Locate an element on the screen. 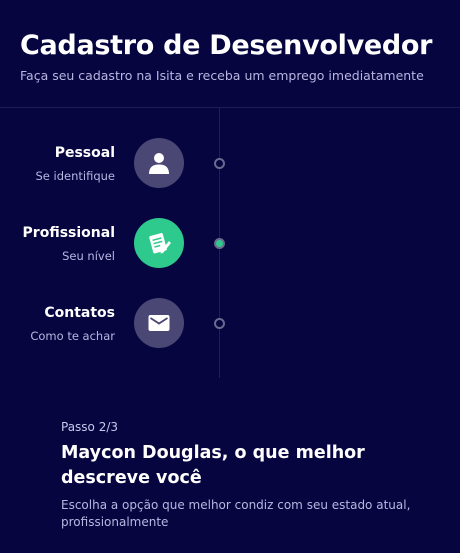 The width and height of the screenshot is (460, 553). step-contatos-circle is located at coordinates (159, 323).